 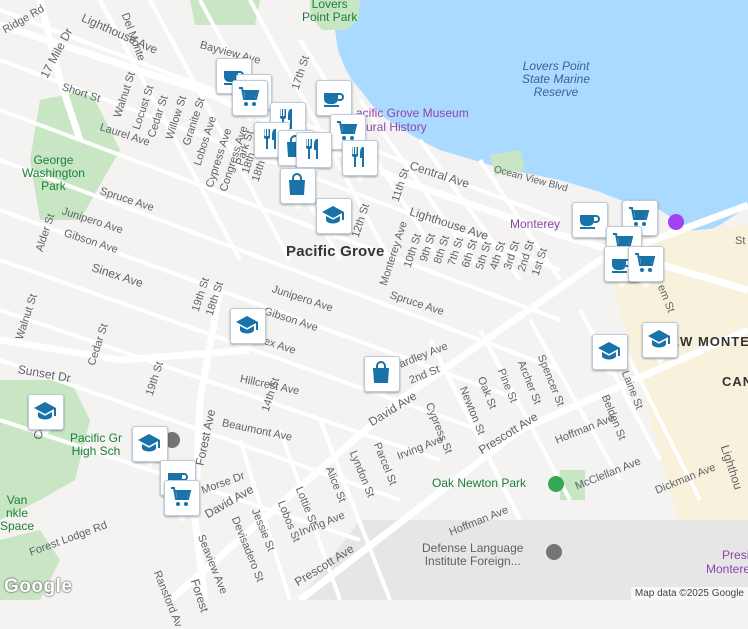 I want to click on pacific-grove-city-label: Pacific Grove, so click(x=335, y=251).